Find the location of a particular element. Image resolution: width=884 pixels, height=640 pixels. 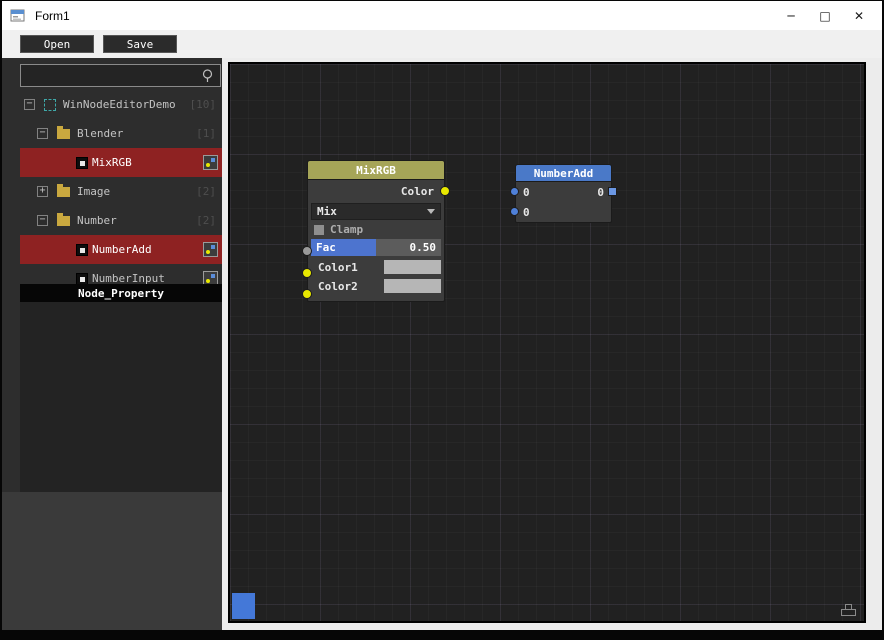

maximize-button: □ is located at coordinates (825, 15).